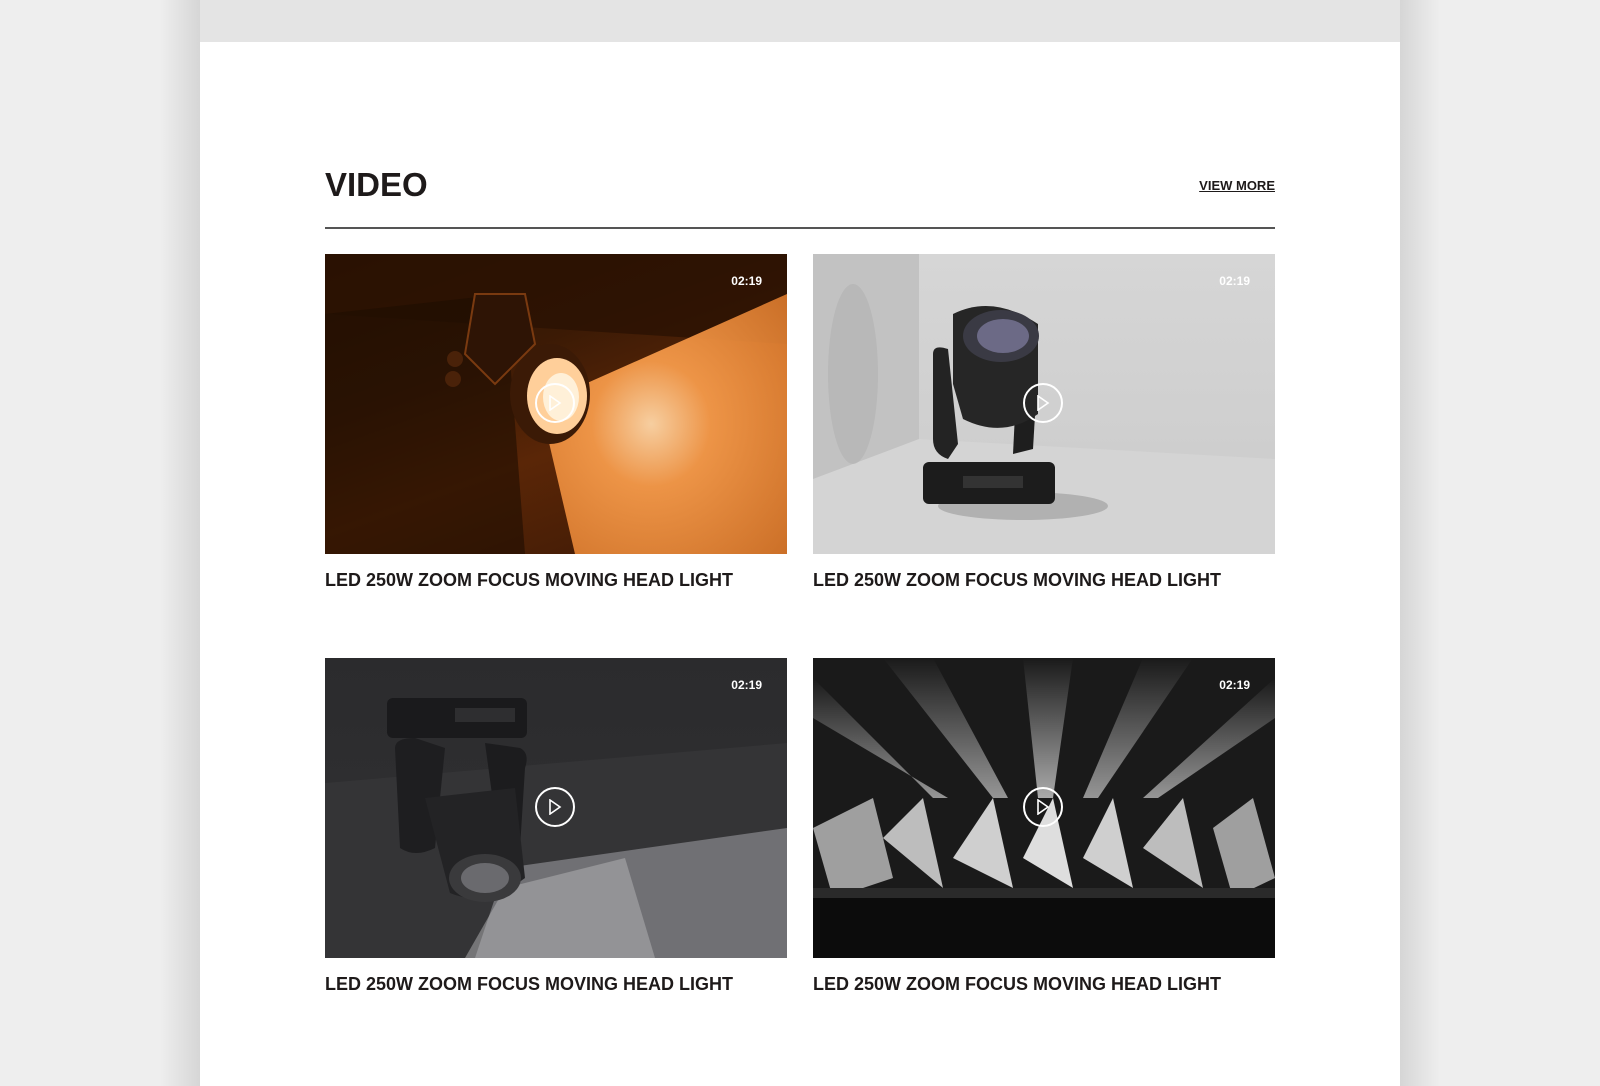  What do you see at coordinates (1237, 185) in the screenshot?
I see `view-more-link: VIEW MORE` at bounding box center [1237, 185].